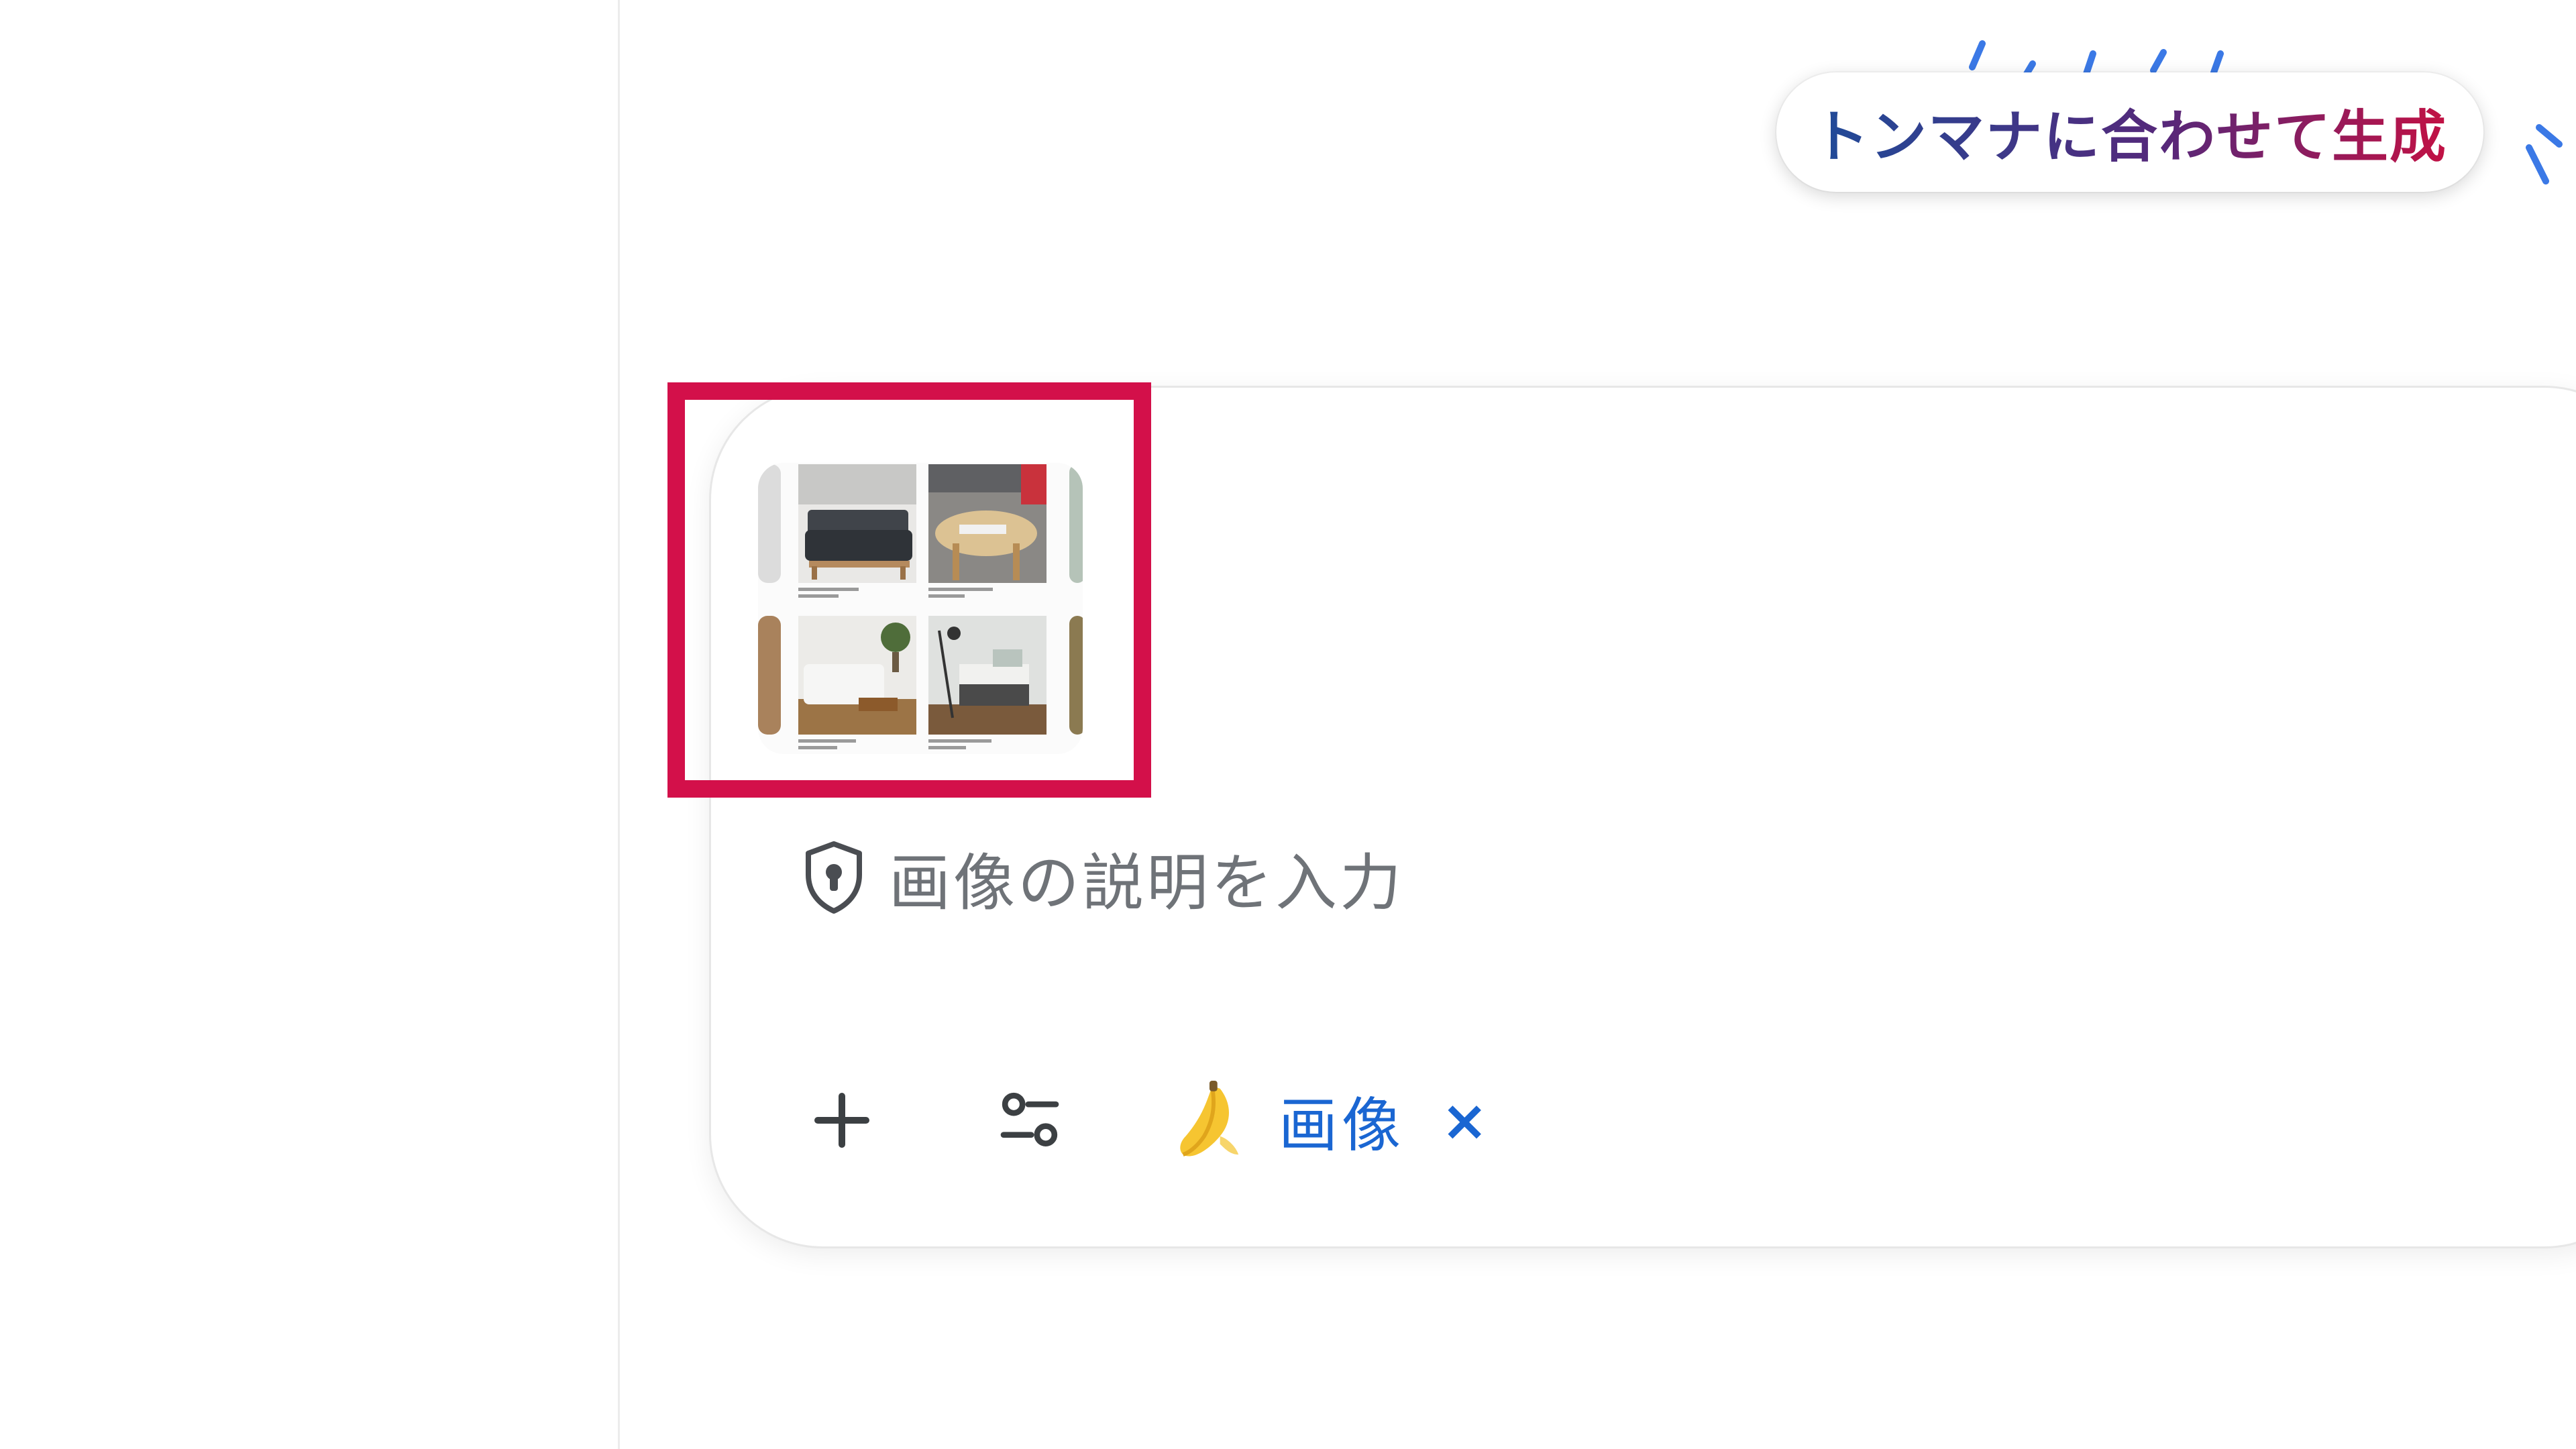 The image size is (2576, 1449). I want to click on composer-toolbar: 画像 ×, so click(1146, 1120).